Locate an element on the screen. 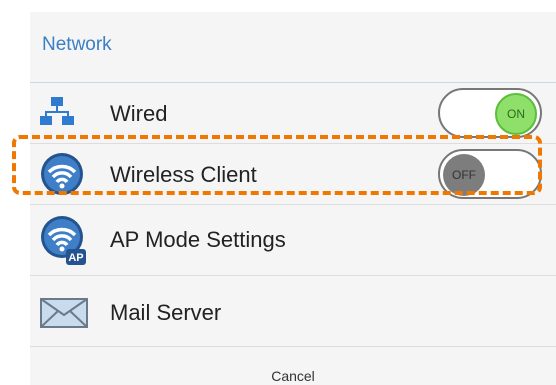  mail-server-label: Mail Server is located at coordinates (166, 312).